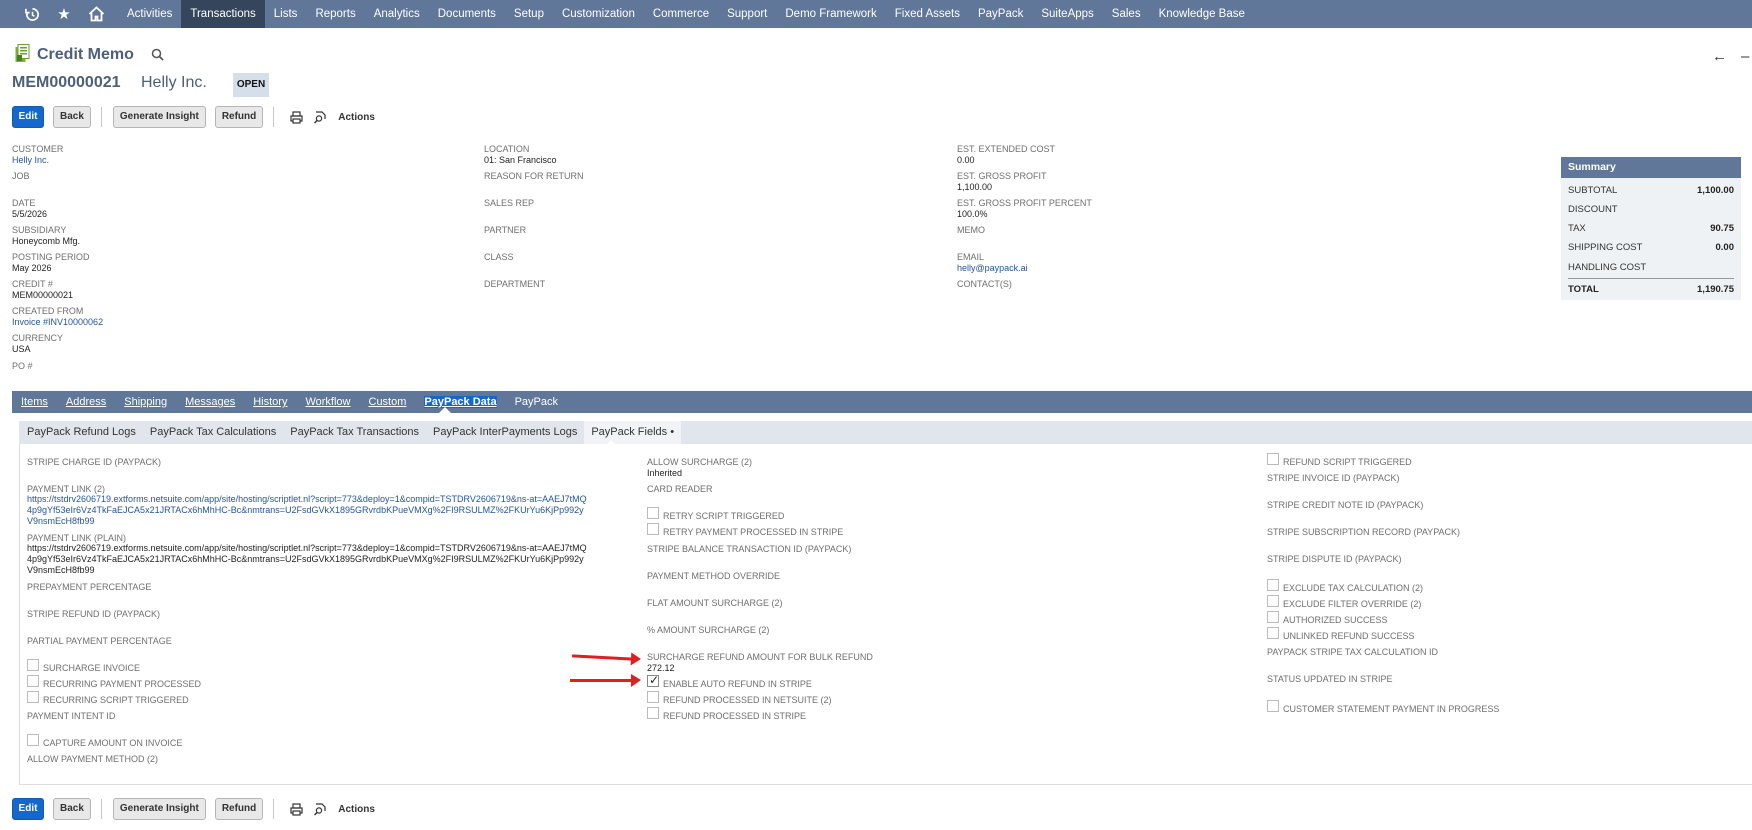  What do you see at coordinates (633, 432) in the screenshot?
I see `subtab-paypack-fields: PayPack Fields •` at bounding box center [633, 432].